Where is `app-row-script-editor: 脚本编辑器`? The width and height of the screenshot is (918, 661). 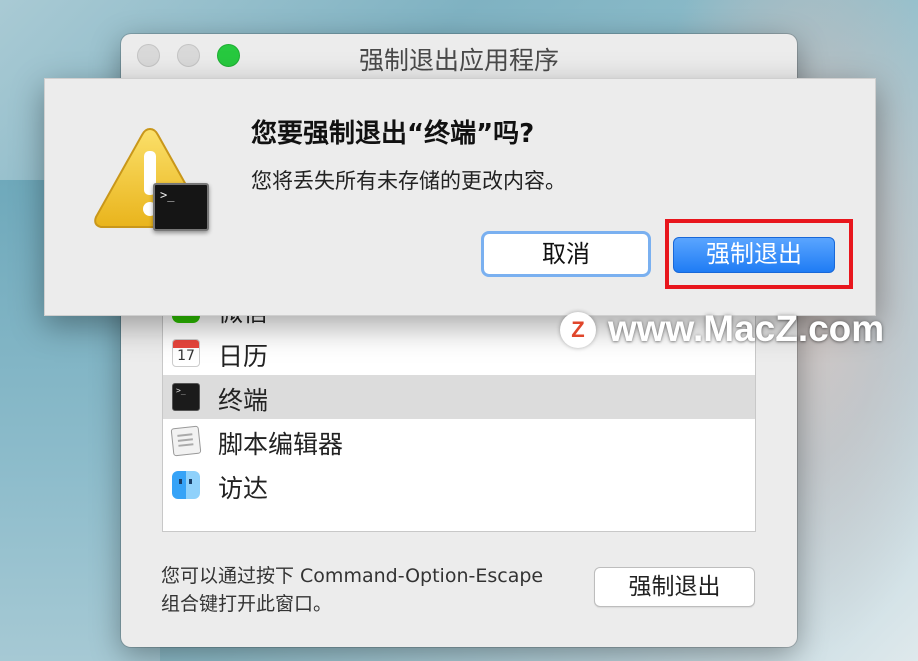
app-row-script-editor: 脚本编辑器 is located at coordinates (459, 441).